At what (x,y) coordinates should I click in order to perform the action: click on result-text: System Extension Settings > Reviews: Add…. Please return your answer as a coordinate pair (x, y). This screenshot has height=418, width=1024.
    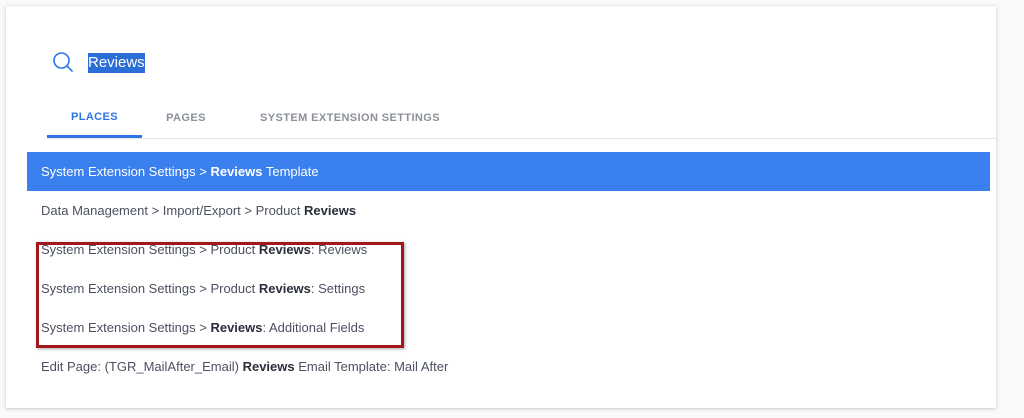
    Looking at the image, I should click on (202, 327).